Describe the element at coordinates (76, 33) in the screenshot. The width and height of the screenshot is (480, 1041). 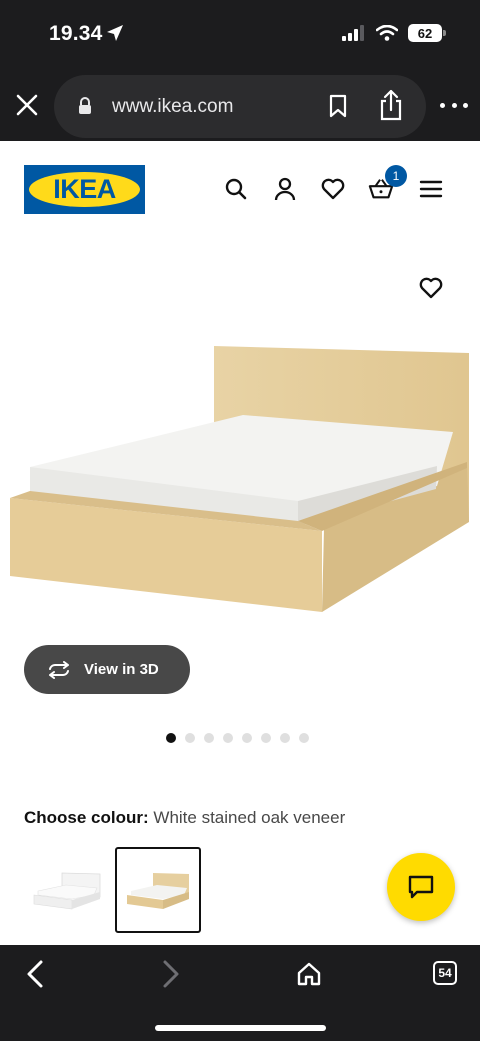
I see `status-time: 19.34` at that location.